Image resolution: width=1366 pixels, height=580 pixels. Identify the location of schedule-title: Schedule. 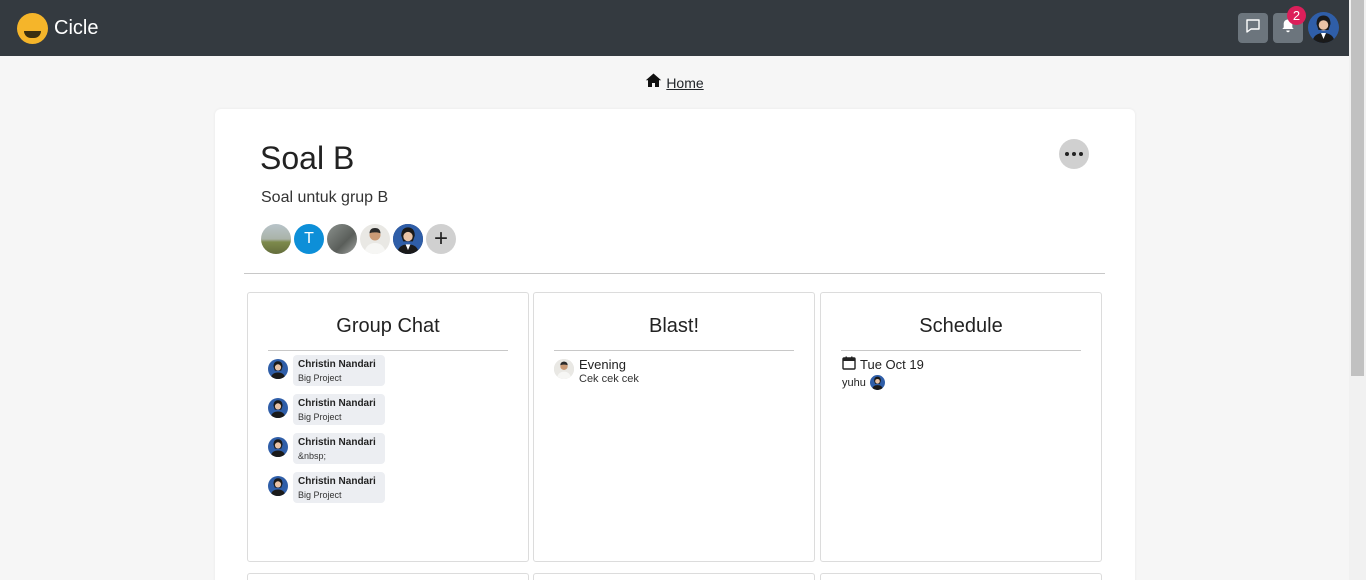
(961, 333).